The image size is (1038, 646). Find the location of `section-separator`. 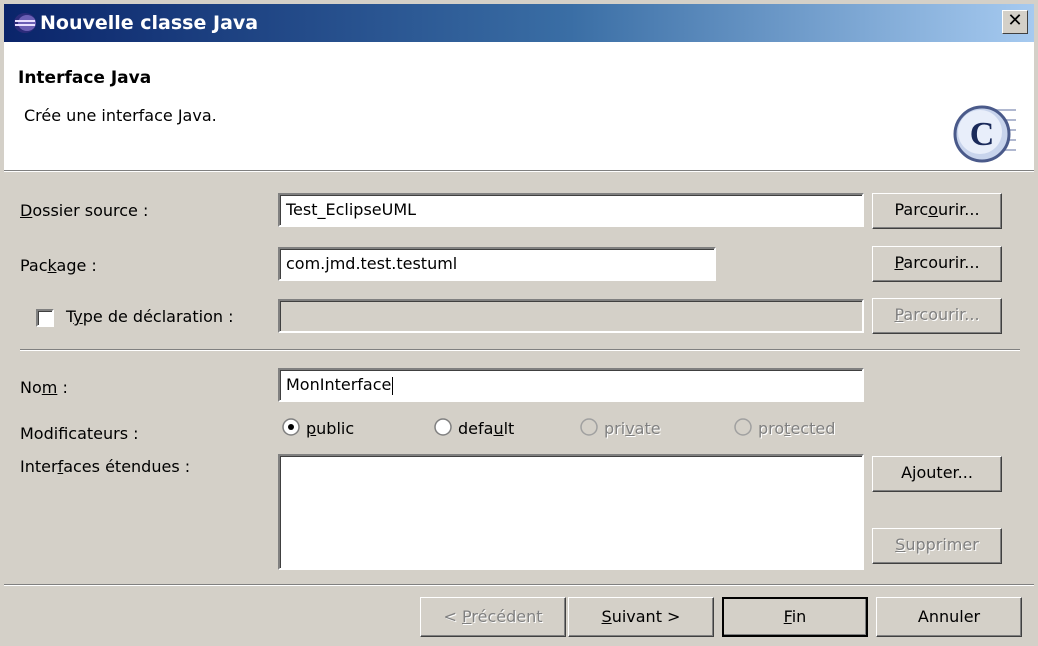

section-separator is located at coordinates (520, 350).